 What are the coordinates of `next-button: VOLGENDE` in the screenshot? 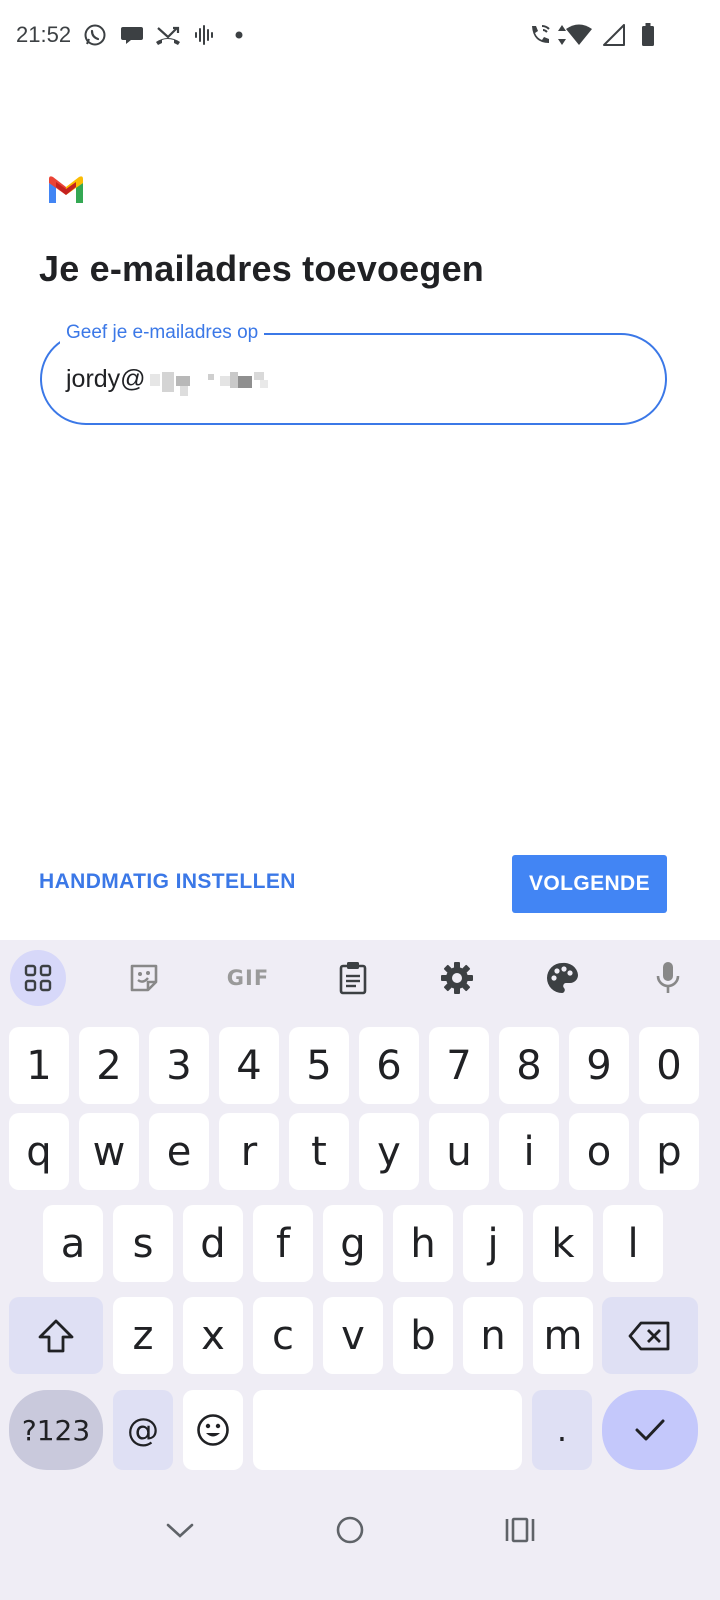 It's located at (589, 884).